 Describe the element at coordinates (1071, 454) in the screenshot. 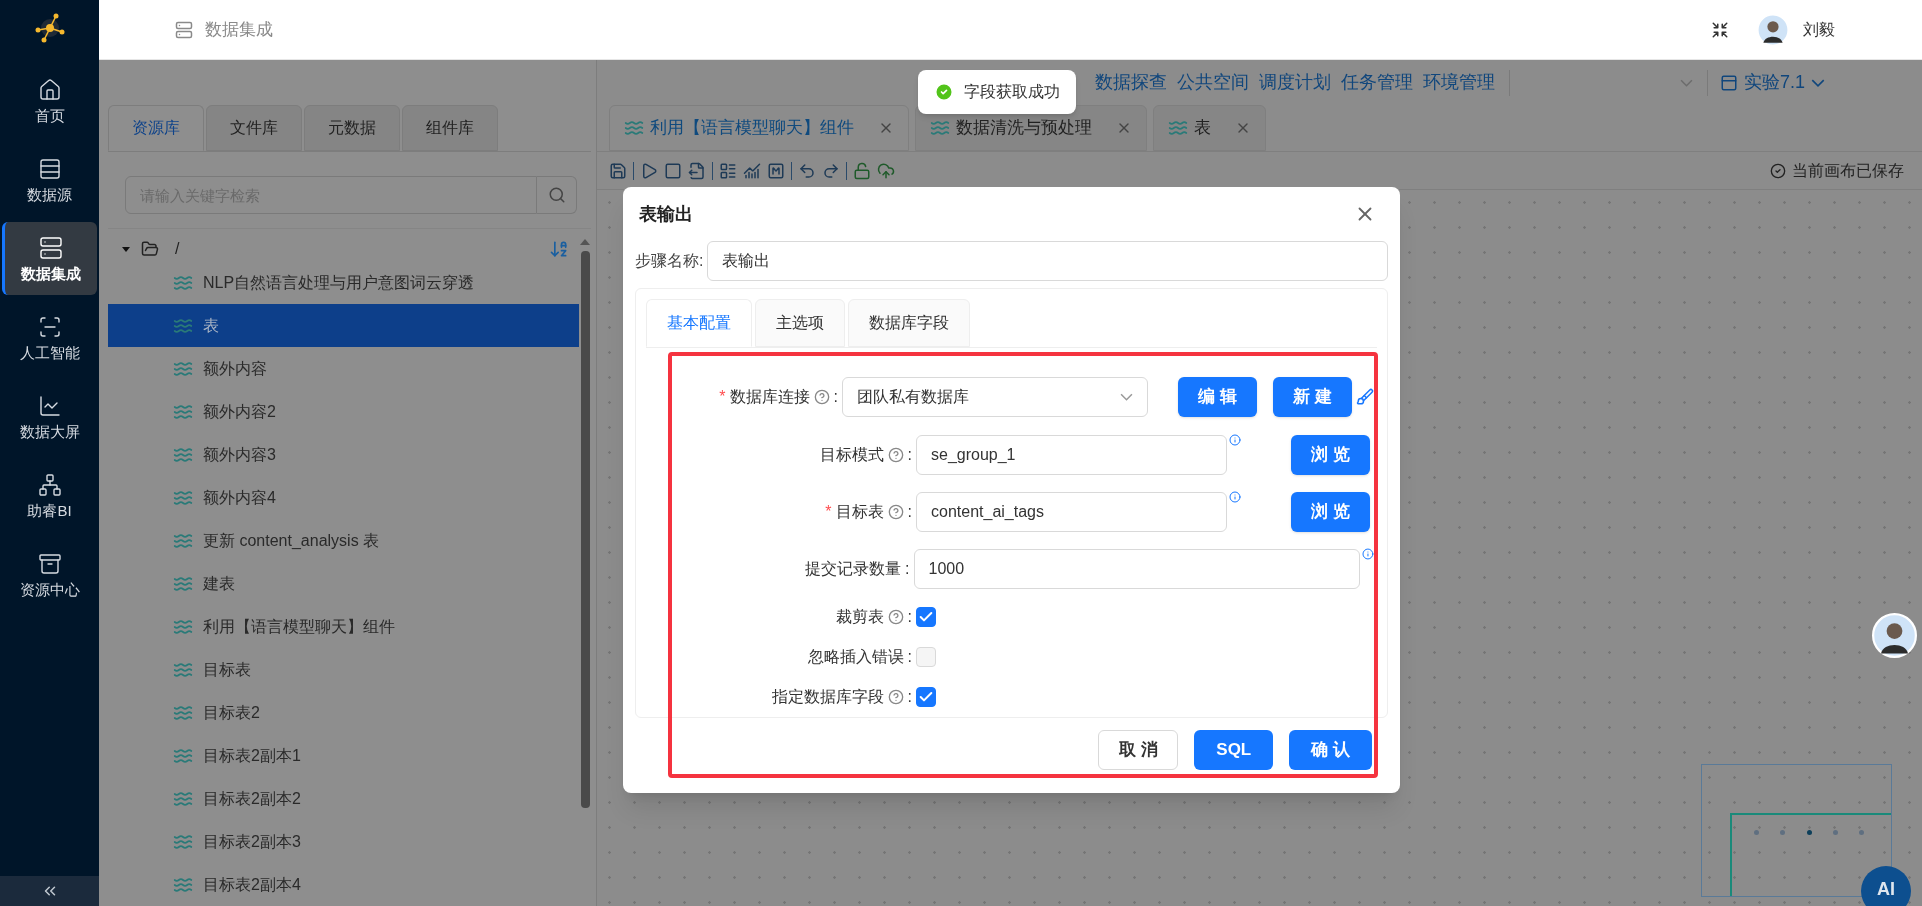

I see `text-field: se_group_1` at that location.